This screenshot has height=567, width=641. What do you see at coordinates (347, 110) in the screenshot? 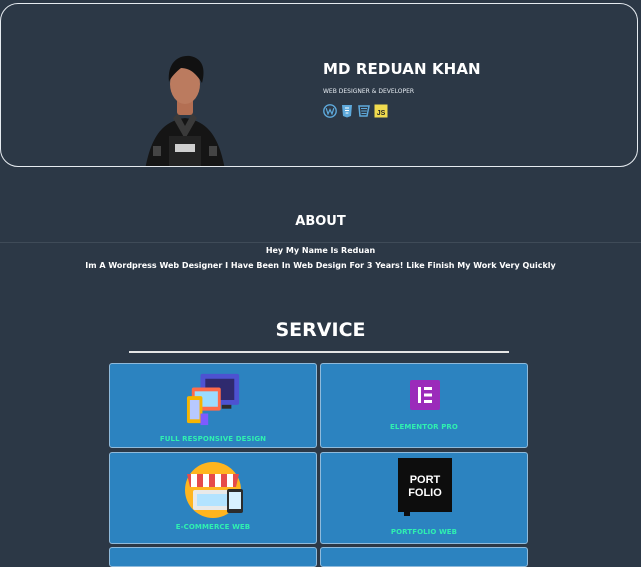
I see `html5-icon` at bounding box center [347, 110].